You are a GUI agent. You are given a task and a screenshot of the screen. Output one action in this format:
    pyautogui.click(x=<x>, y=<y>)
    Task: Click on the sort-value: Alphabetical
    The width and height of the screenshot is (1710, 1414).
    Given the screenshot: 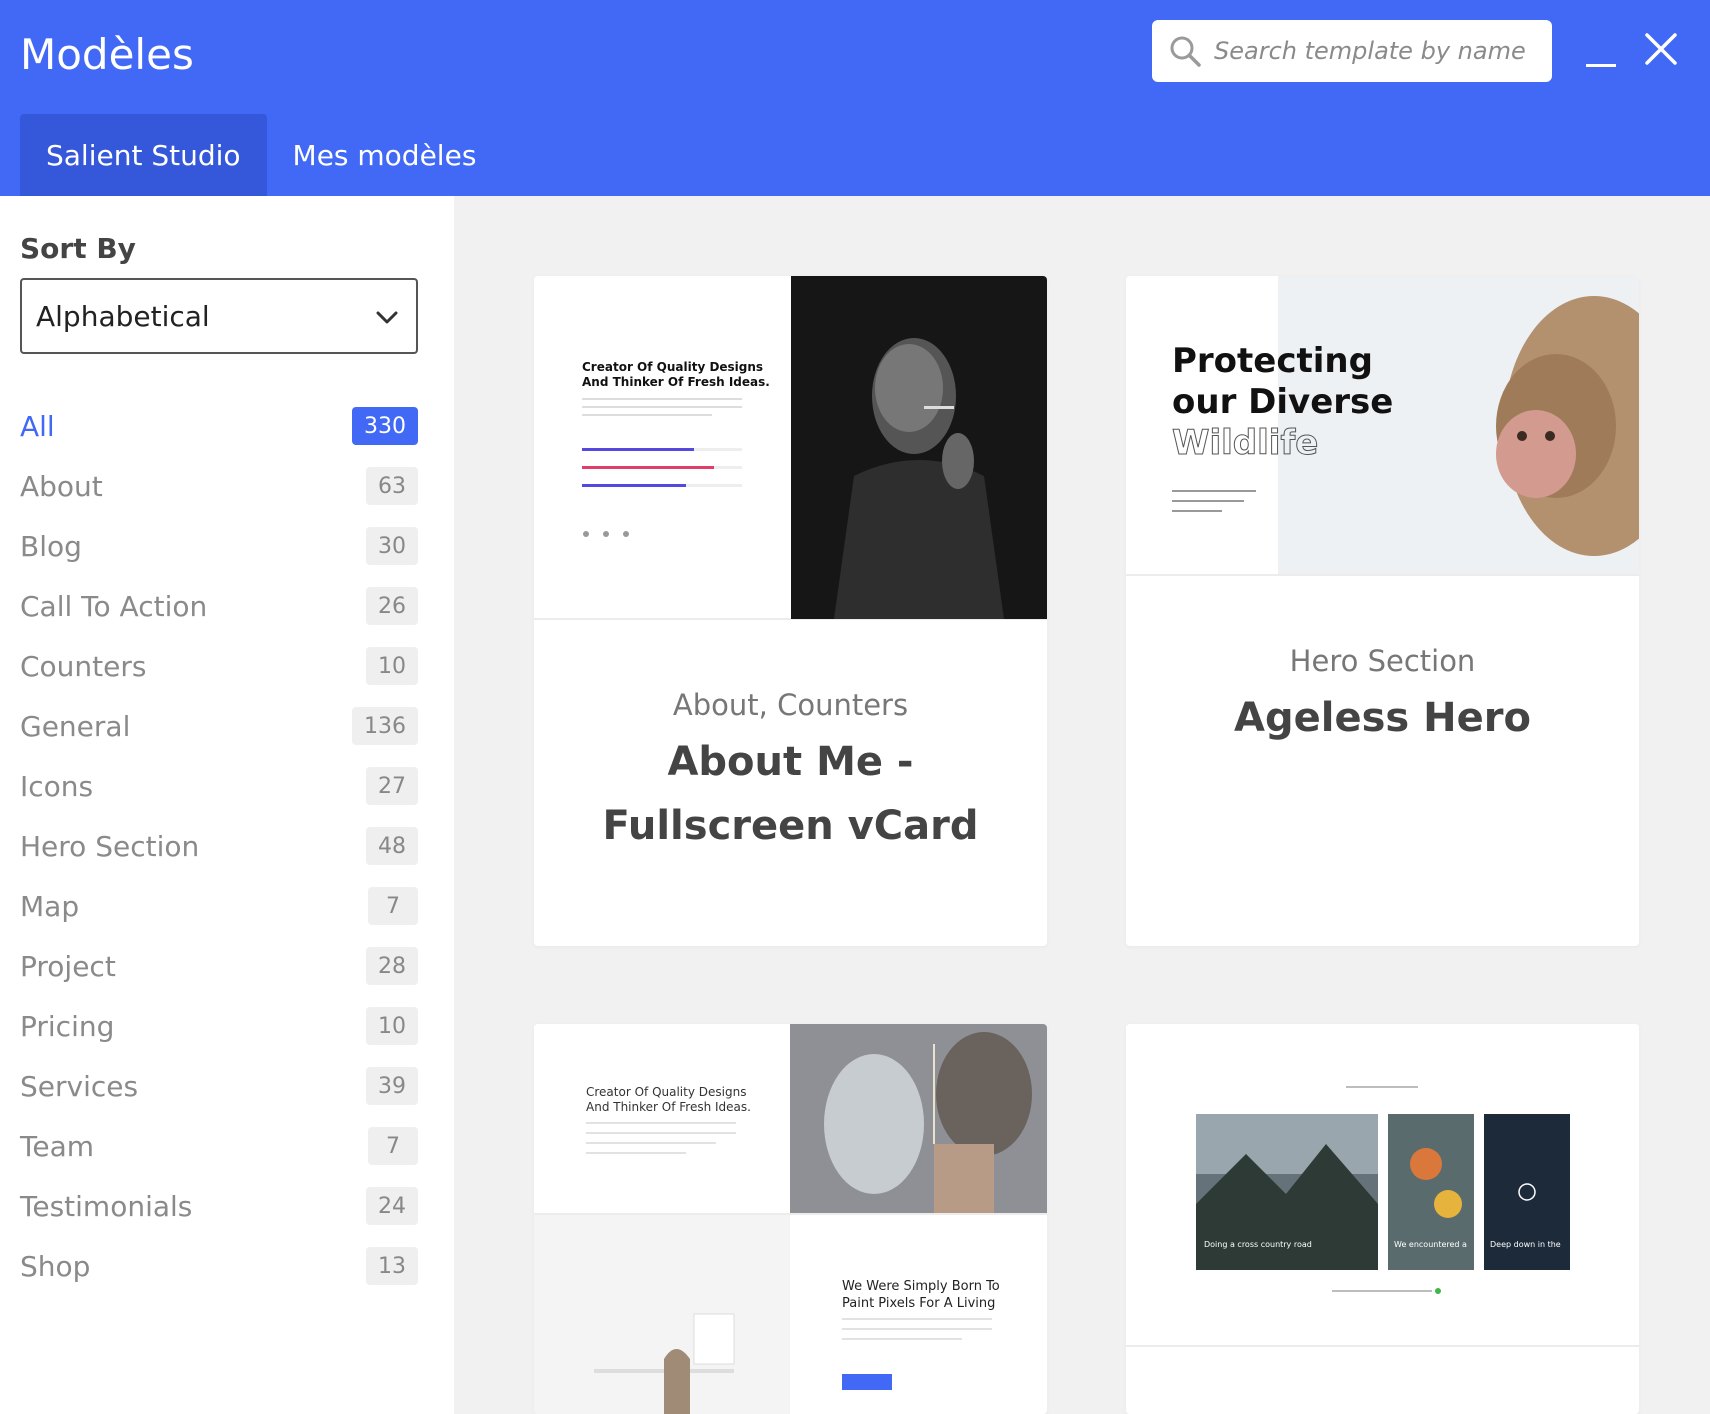 What is the action you would take?
    pyautogui.click(x=123, y=316)
    